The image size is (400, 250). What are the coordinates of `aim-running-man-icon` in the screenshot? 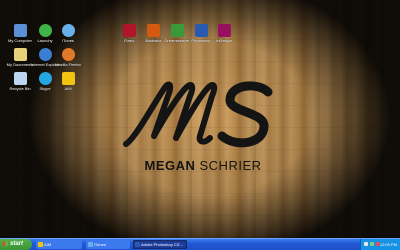 It's located at (68, 78).